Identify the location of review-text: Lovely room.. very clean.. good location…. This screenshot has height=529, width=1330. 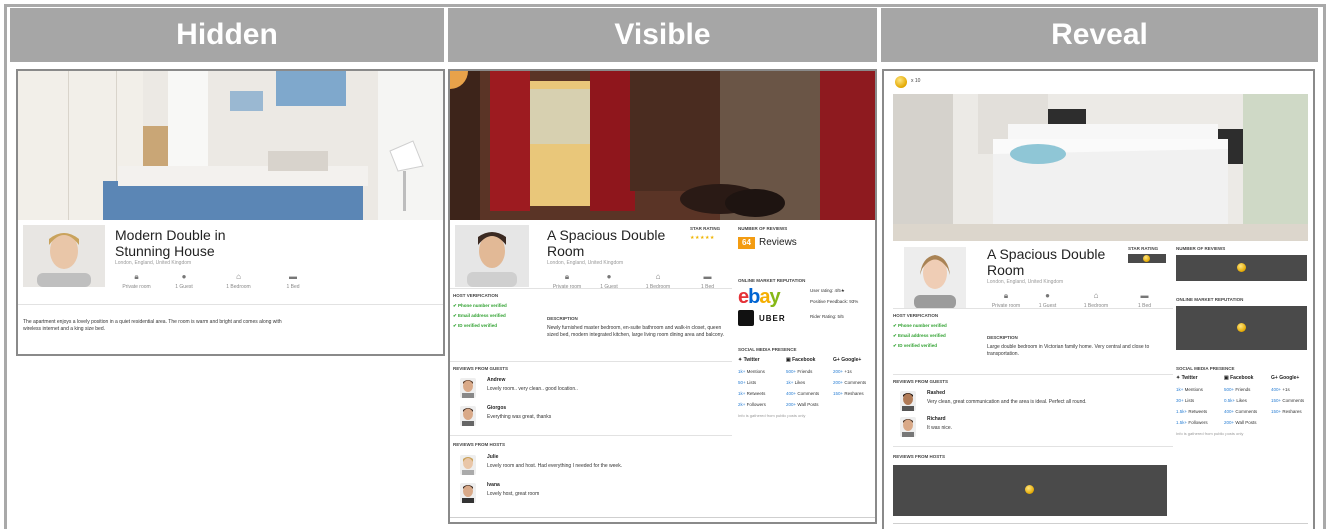
(532, 389).